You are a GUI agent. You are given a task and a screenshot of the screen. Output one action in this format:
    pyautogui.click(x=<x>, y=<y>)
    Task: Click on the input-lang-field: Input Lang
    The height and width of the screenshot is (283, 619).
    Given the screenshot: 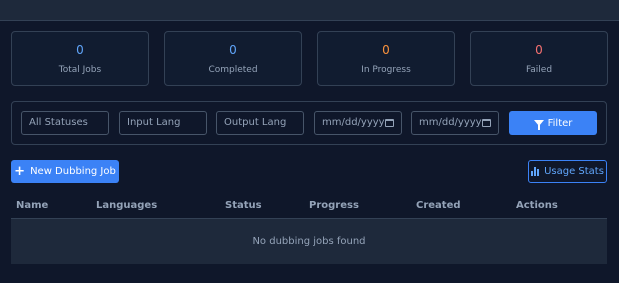 What is the action you would take?
    pyautogui.click(x=163, y=123)
    